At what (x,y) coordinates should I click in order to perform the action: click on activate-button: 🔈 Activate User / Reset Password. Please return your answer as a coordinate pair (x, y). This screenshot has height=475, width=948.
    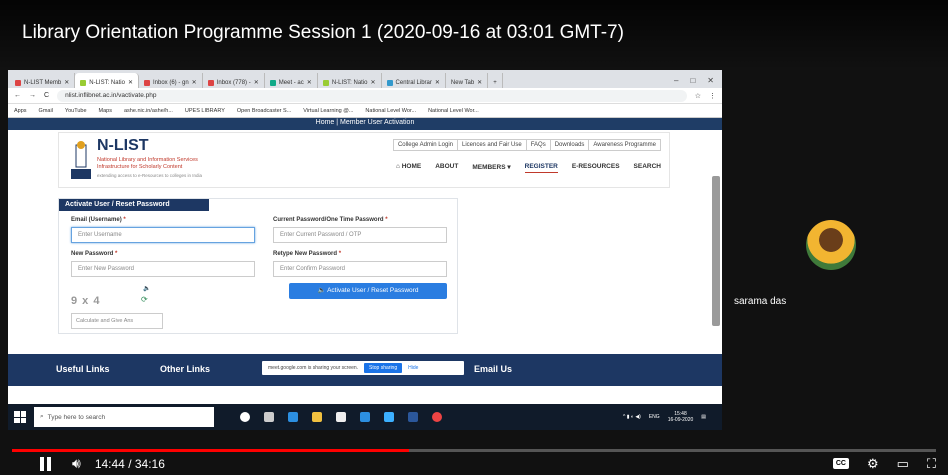
    Looking at the image, I should click on (368, 291).